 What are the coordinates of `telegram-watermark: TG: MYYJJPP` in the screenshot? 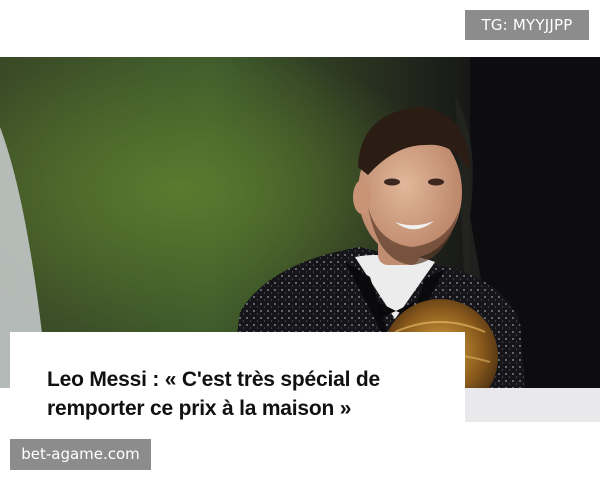 It's located at (527, 25).